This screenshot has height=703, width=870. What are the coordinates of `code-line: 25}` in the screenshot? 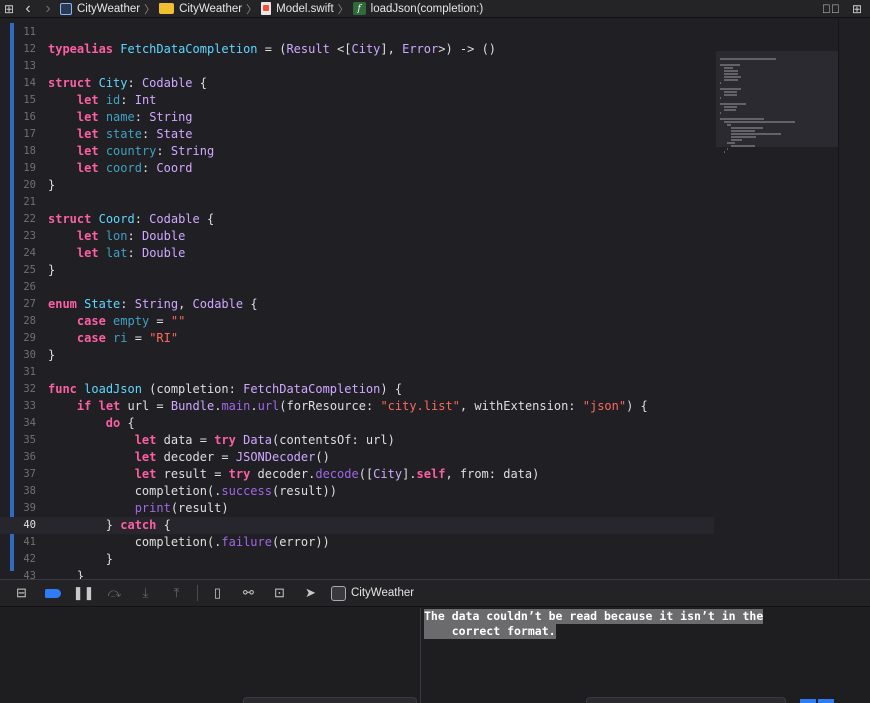 It's located at (357, 270).